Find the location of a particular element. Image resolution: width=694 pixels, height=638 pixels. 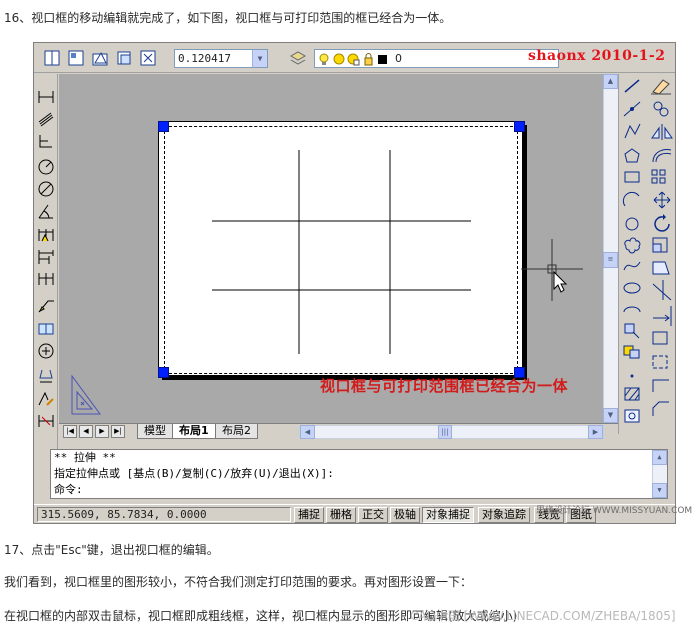

coordinate-readout: 315.5609, 85.7834, 0.0000 is located at coordinates (164, 514).